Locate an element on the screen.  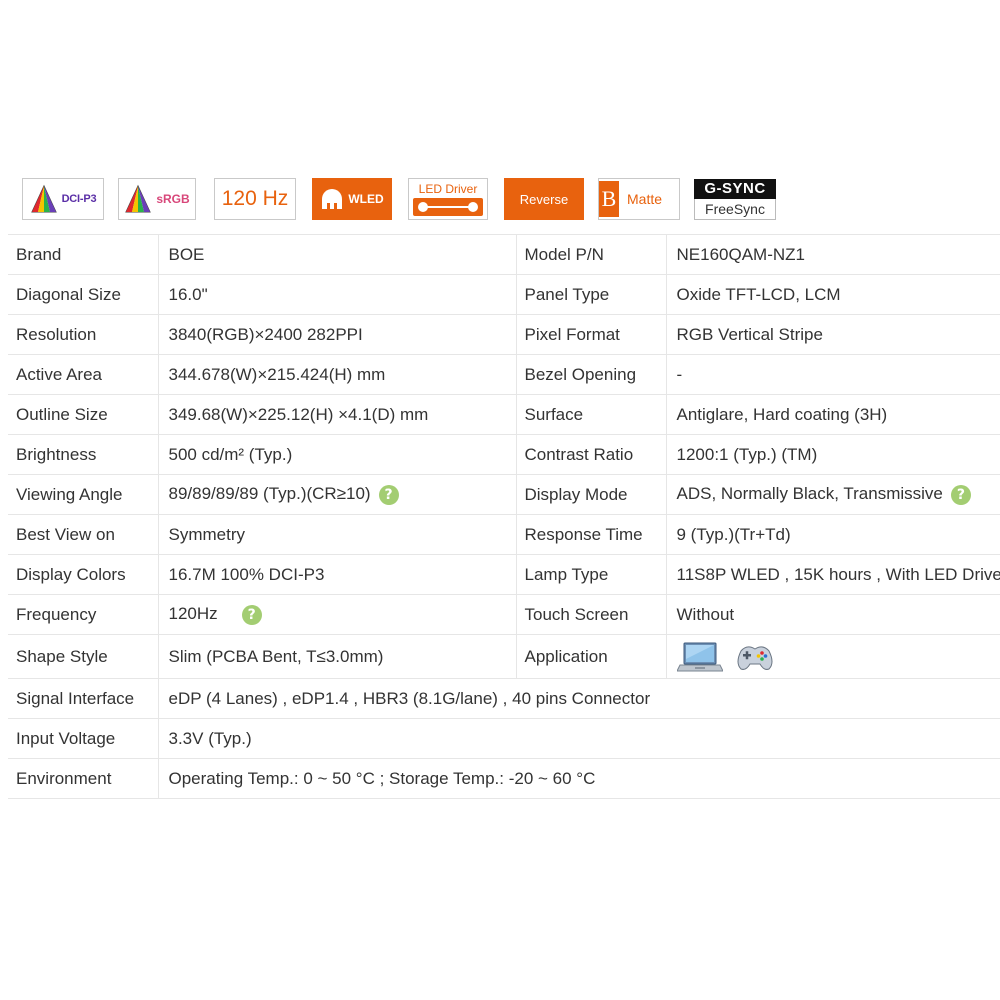
spec-label: Brightness is located at coordinates (83, 454).